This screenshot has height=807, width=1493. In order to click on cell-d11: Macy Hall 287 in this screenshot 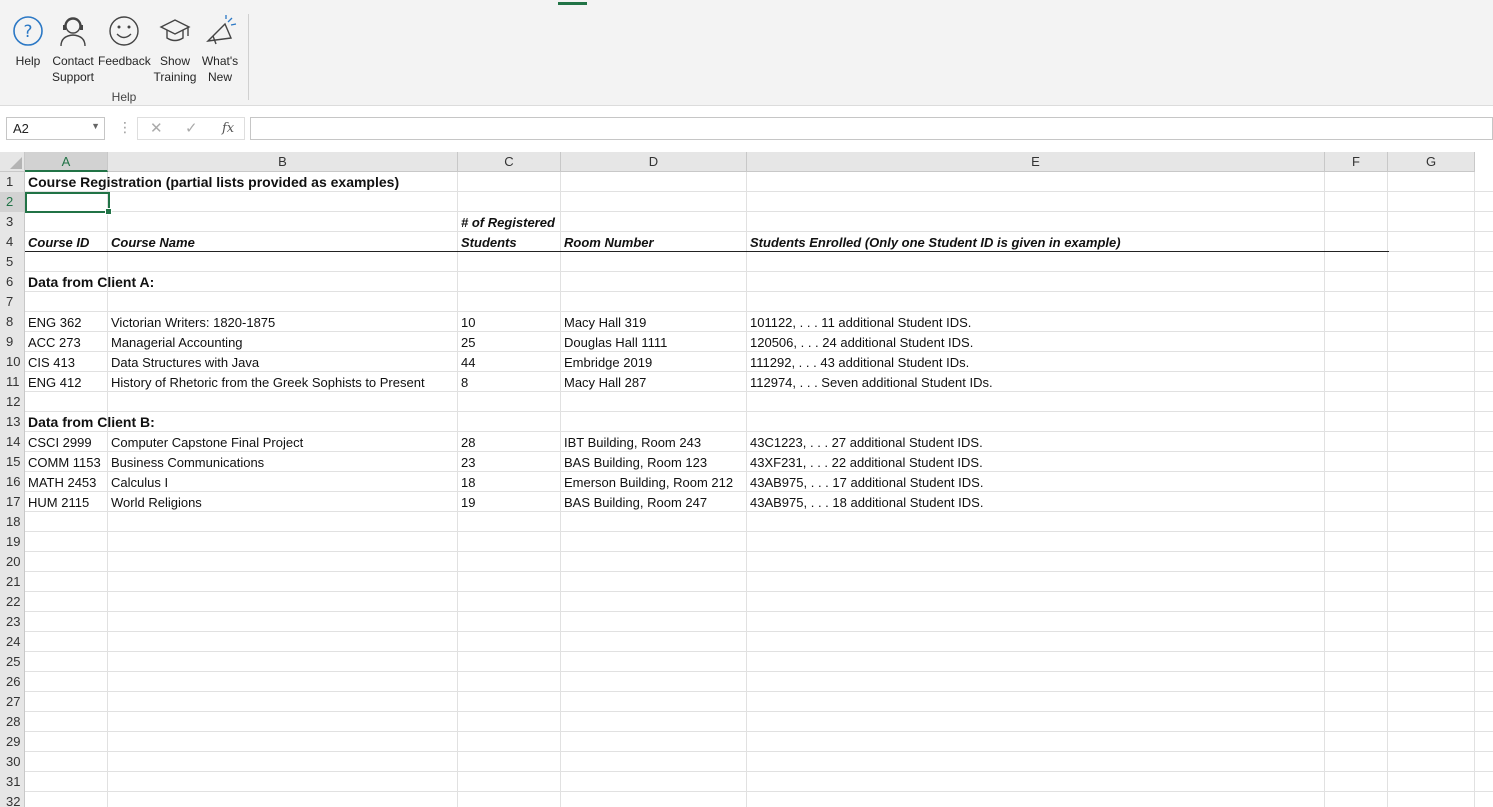, I will do `click(603, 382)`.